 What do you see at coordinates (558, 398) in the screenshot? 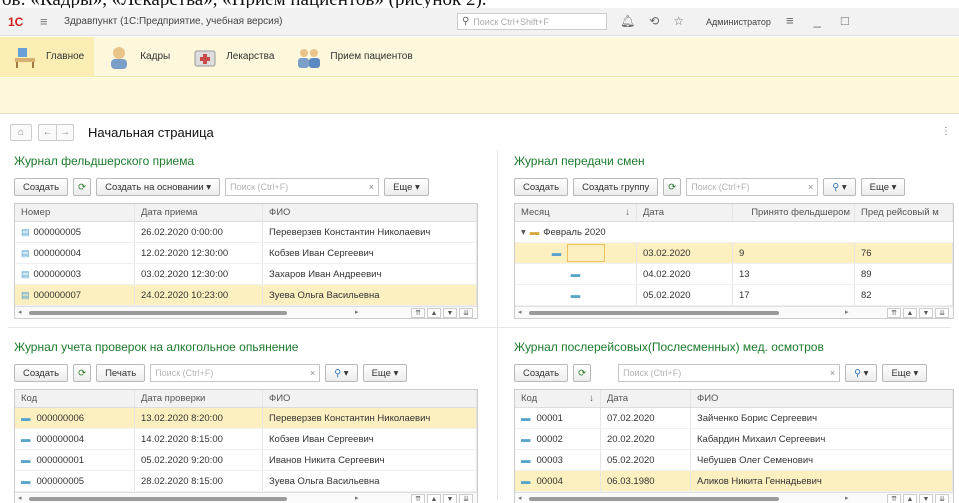
I see `column-header: Код ↓` at bounding box center [558, 398].